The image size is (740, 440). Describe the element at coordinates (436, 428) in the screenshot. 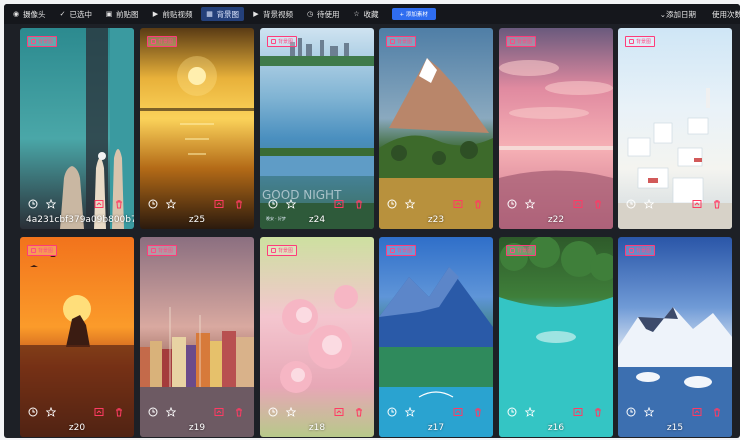

I see `card-name: z17` at that location.